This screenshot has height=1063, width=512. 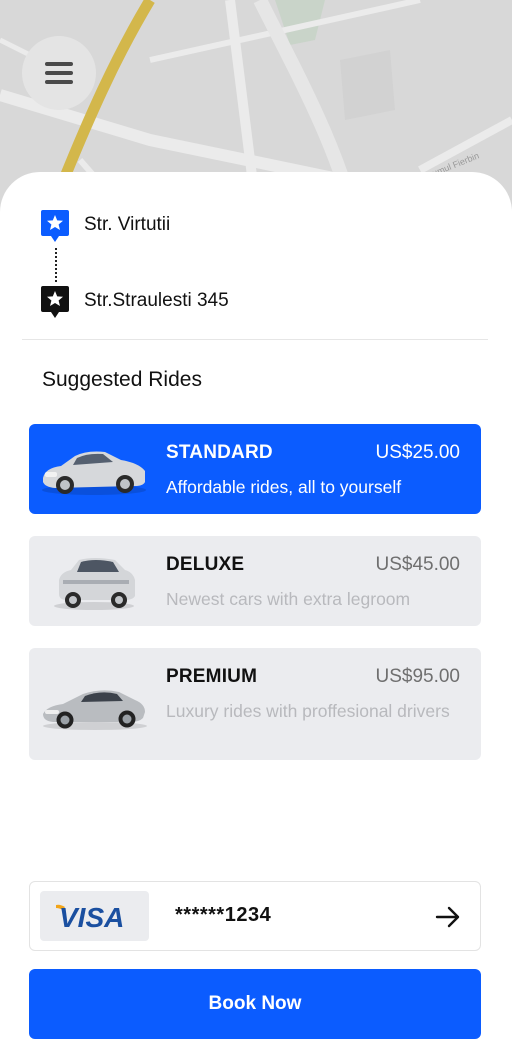 I want to click on ride-price: US$45.00, so click(x=417, y=564).